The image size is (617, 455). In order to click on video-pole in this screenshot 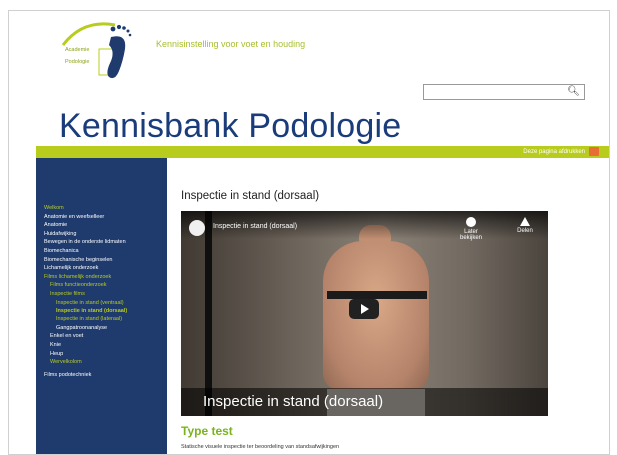, I will do `click(208, 313)`.